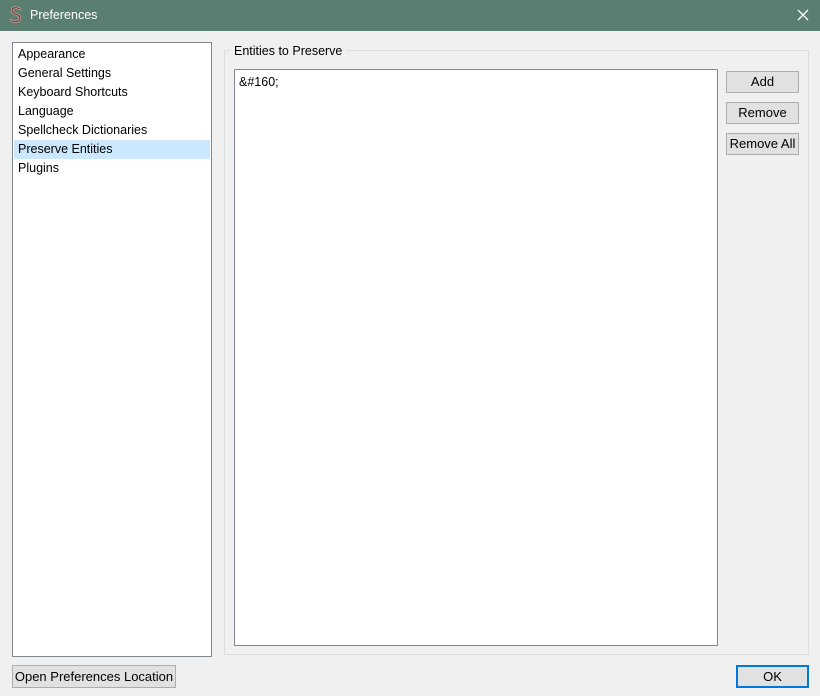  I want to click on remove-button: Remove, so click(762, 113).